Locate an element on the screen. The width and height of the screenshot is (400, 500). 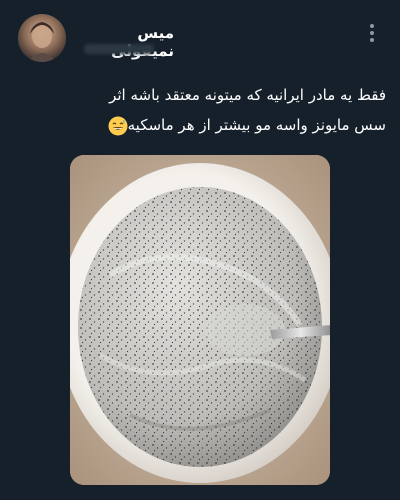
tweet-text-line-2-text: سس مایونز واسه مو بیشتر از هر ماسکیه is located at coordinates (256, 125).